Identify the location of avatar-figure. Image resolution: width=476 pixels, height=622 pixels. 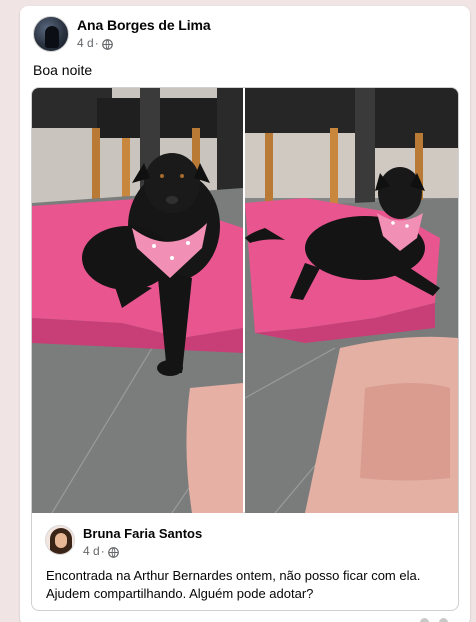
(52, 37).